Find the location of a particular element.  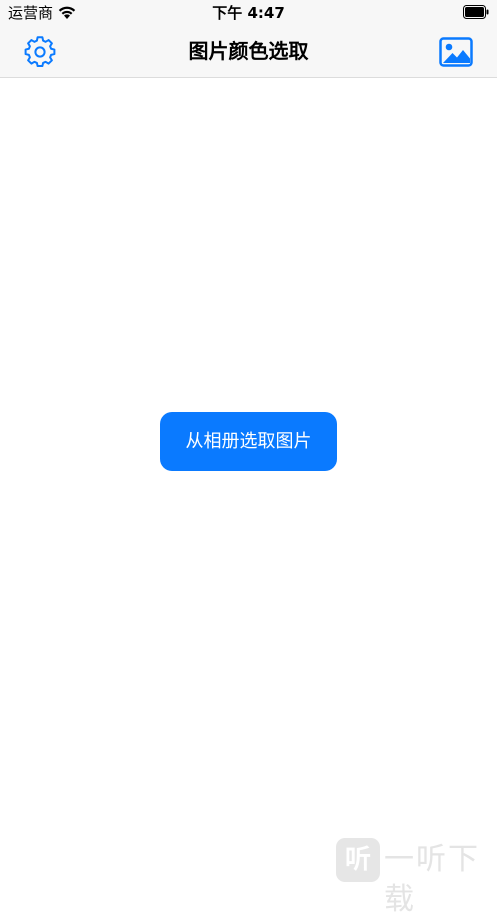

pick-from-album-button: 从相册选取图片 is located at coordinates (248, 441).